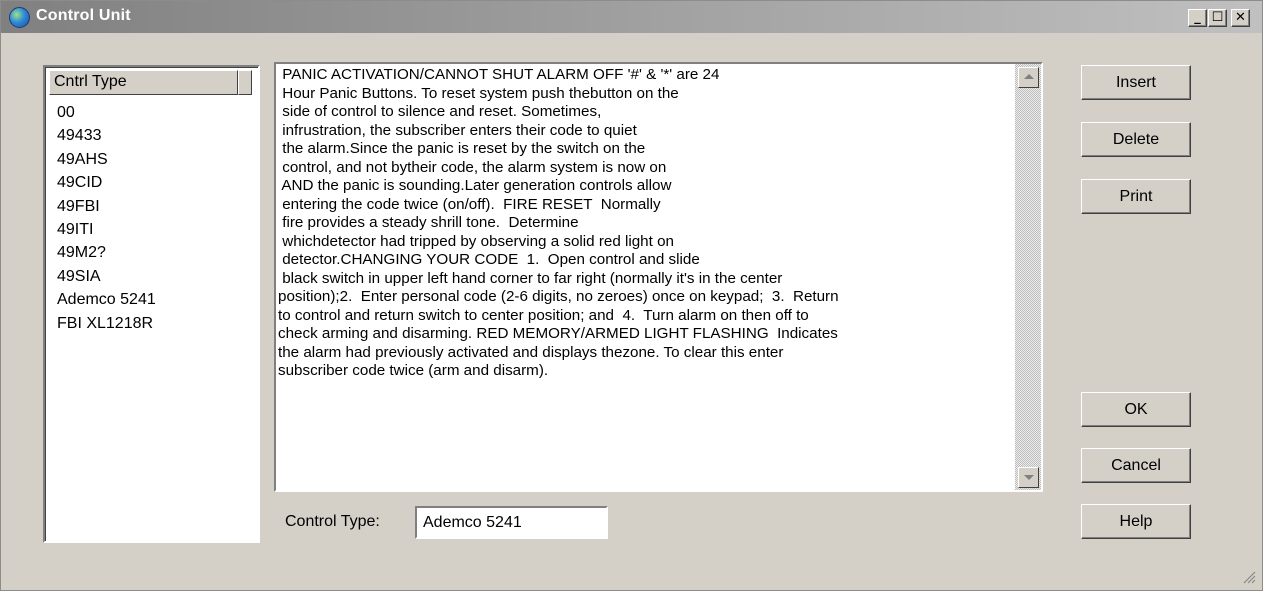 The width and height of the screenshot is (1263, 591). What do you see at coordinates (106, 135) in the screenshot?
I see `list-item: 49433` at bounding box center [106, 135].